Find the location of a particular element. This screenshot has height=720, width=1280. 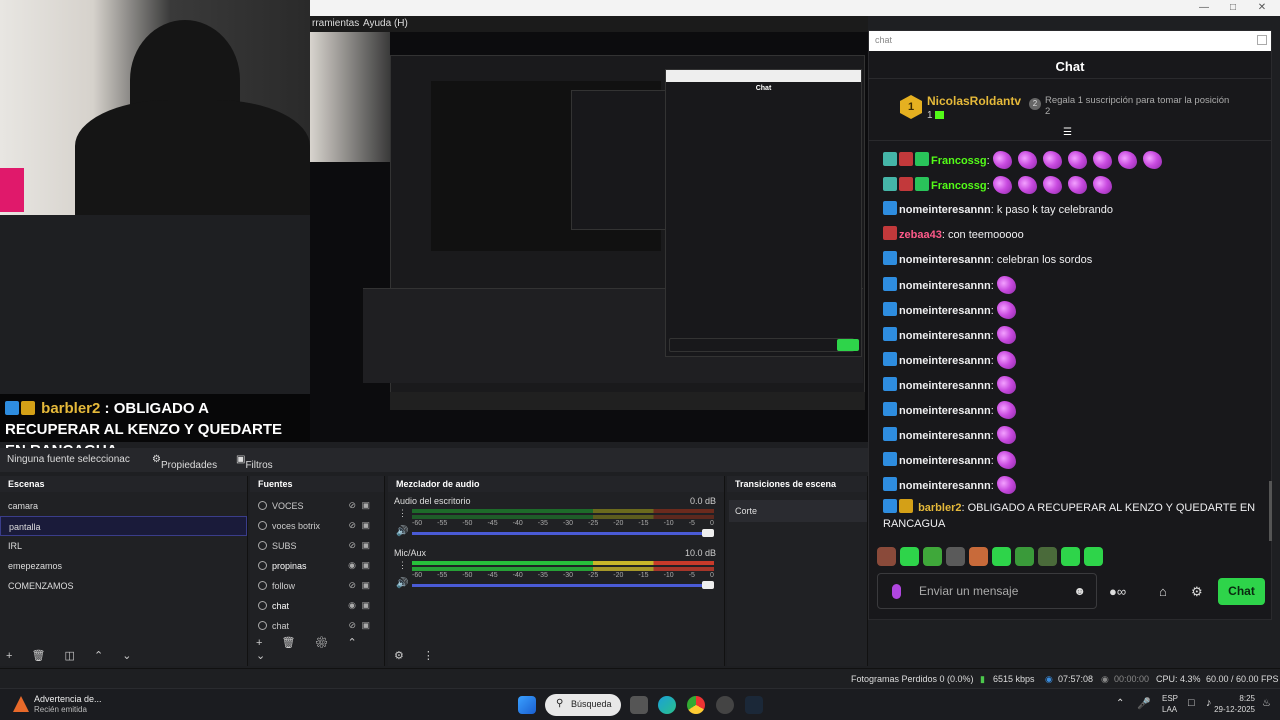

close-icon: ✕ is located at coordinates (1262, 8).